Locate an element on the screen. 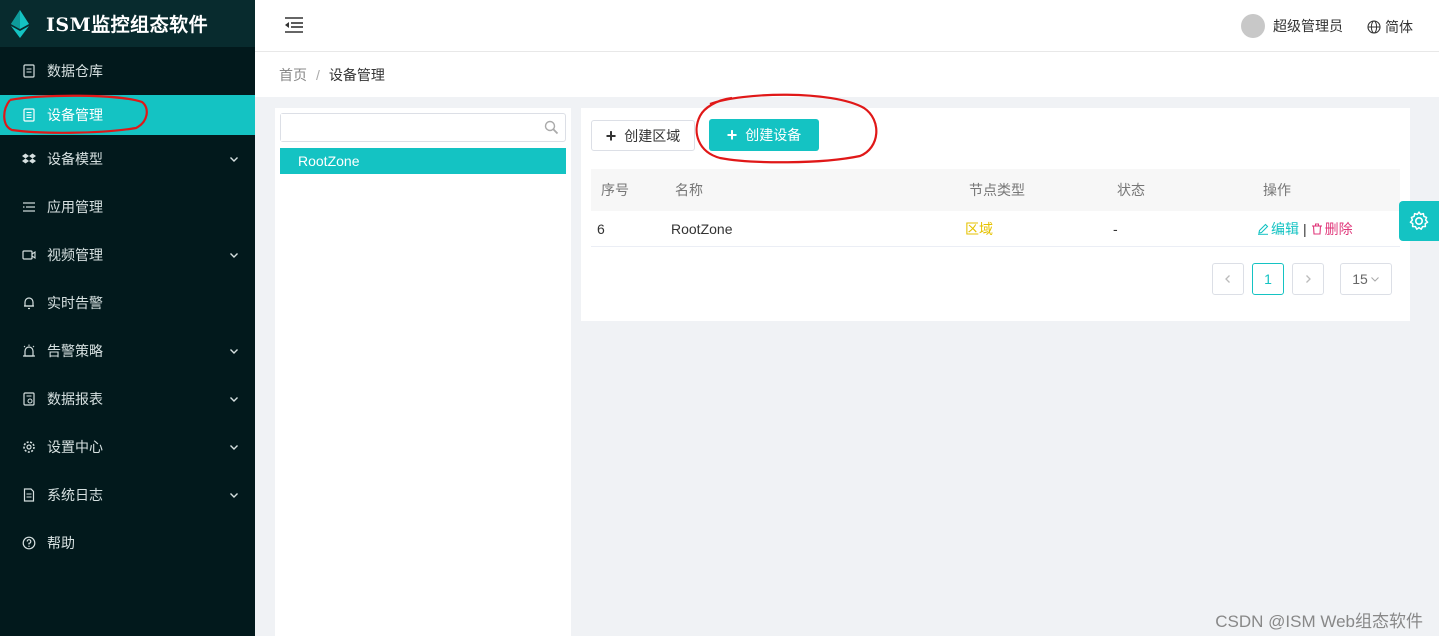  menu-fold-icon is located at coordinates (294, 25).